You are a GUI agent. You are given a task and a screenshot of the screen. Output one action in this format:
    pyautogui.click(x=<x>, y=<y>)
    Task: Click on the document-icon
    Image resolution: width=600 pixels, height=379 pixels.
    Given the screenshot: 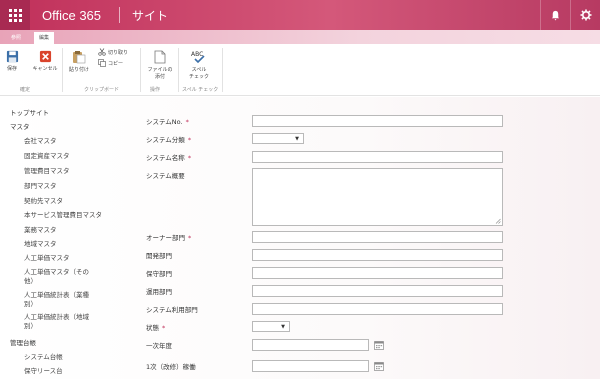 What is the action you would take?
    pyautogui.click(x=160, y=57)
    